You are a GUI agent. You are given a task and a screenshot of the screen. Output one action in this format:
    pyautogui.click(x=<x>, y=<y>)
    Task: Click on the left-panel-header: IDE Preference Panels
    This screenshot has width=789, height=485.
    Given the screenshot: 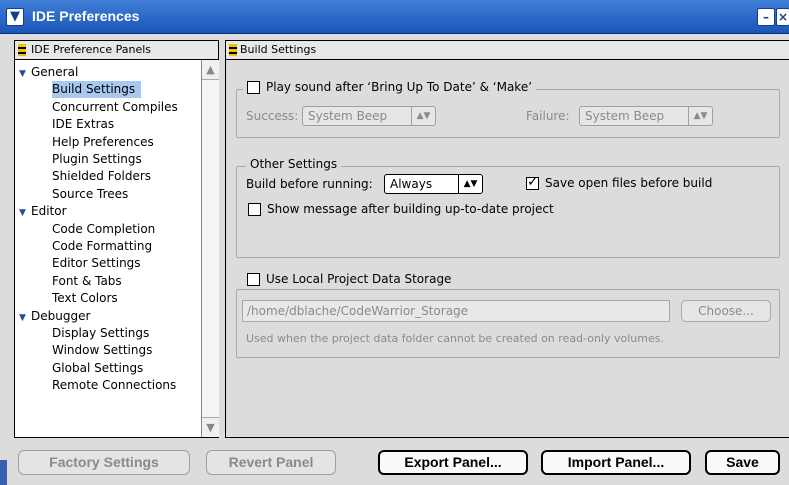 What is the action you would take?
    pyautogui.click(x=116, y=50)
    